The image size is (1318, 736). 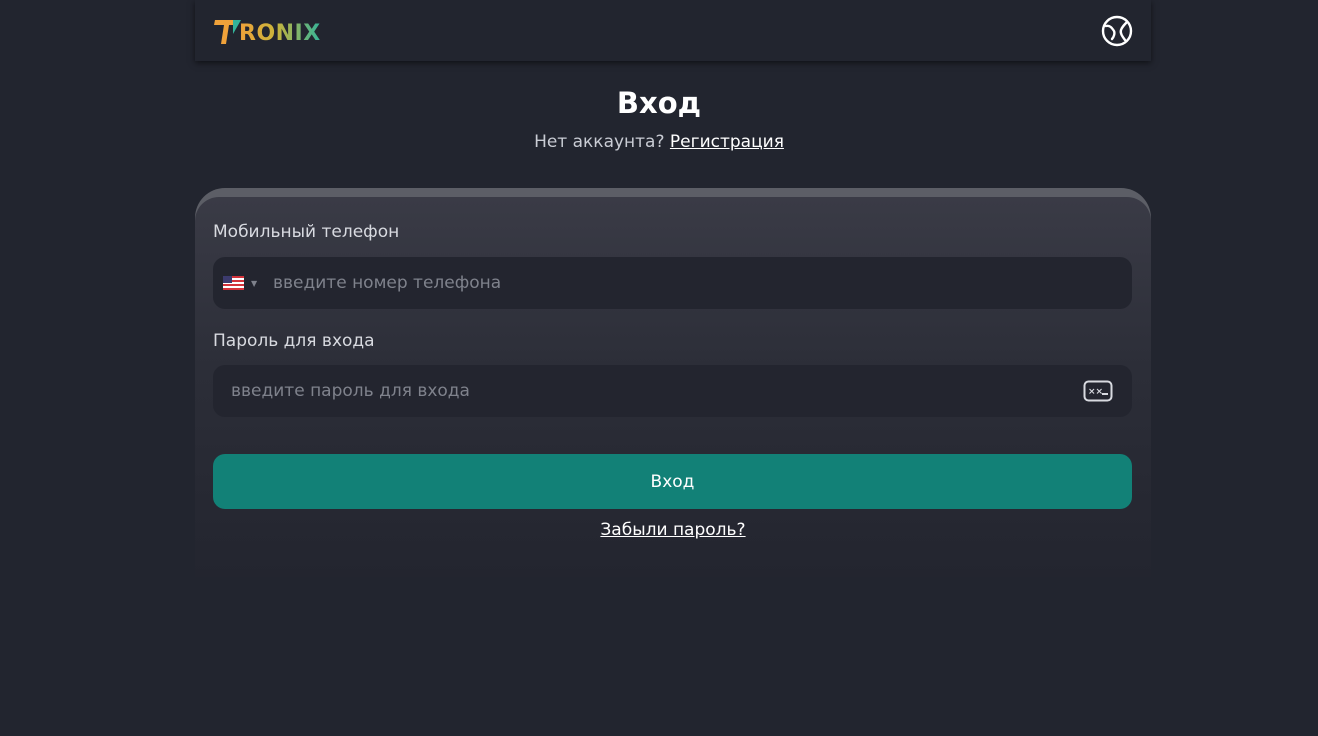 I want to click on top-bar: RONIX, so click(x=673, y=30).